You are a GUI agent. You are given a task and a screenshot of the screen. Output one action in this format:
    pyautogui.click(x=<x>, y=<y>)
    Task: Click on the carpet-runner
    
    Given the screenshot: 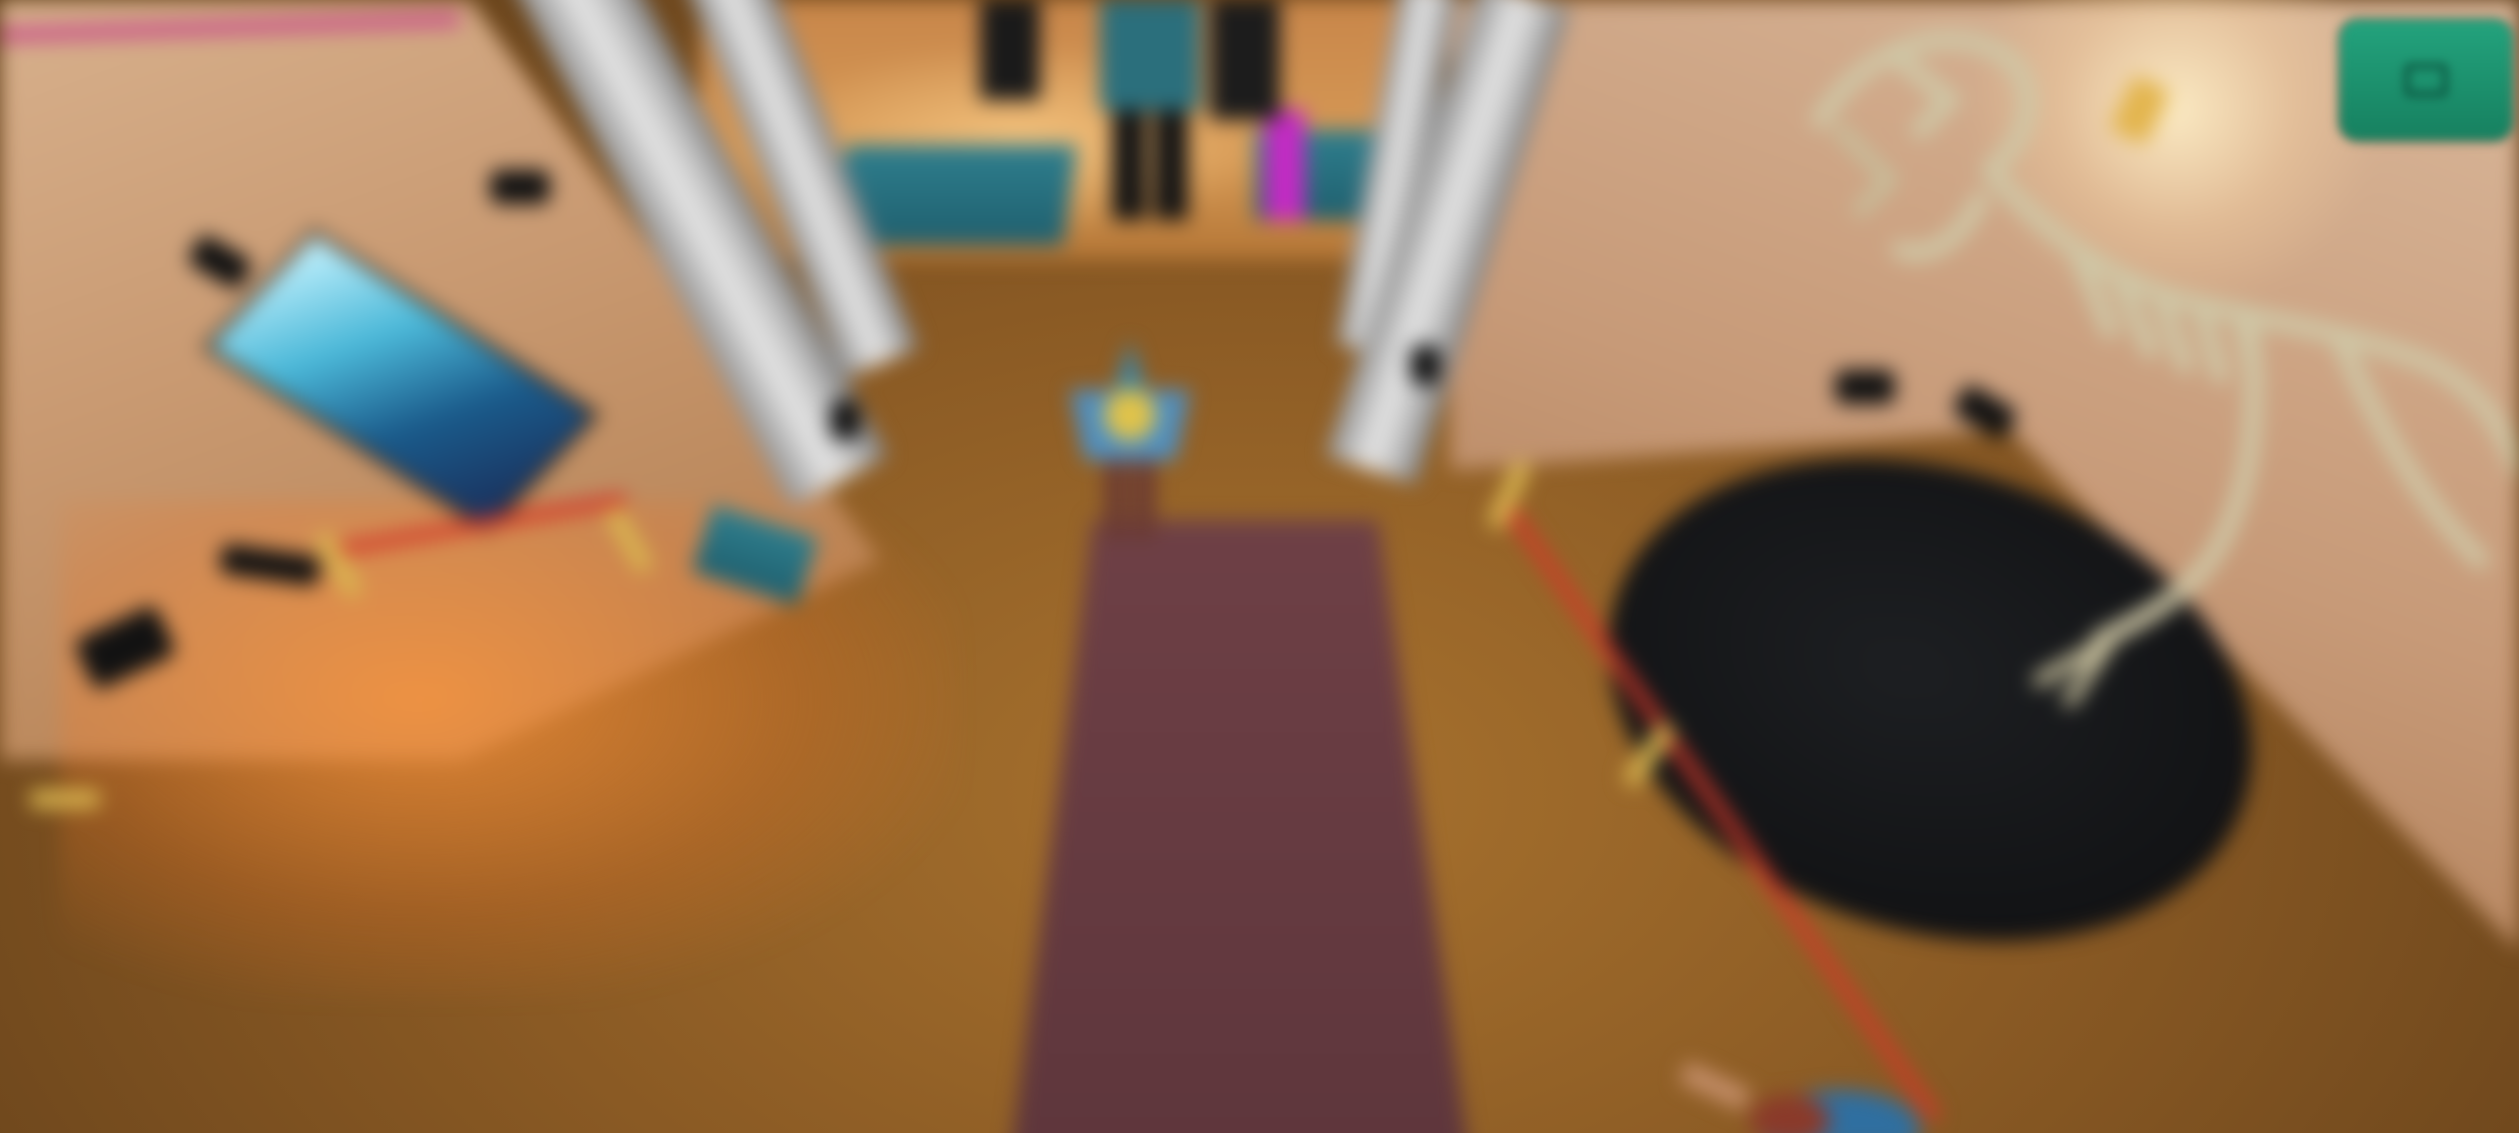 What is the action you would take?
    pyautogui.click(x=1240, y=826)
    